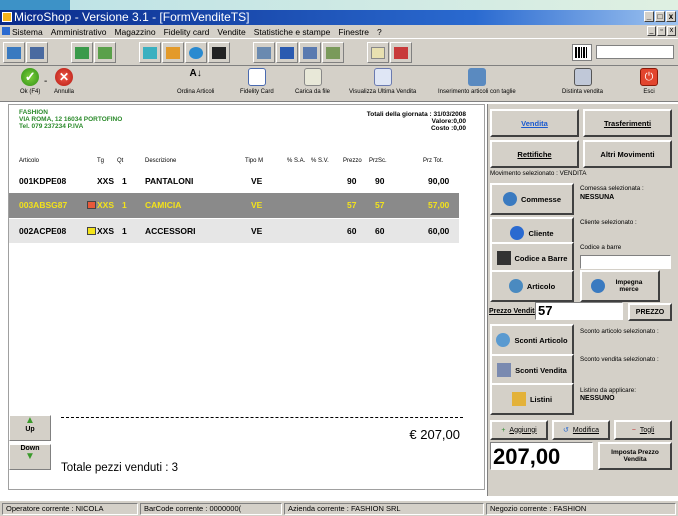 This screenshot has width=678, height=516. Describe the element at coordinates (627, 154) in the screenshot. I see `altri-movimenti-button: Altri Movimenti` at that location.